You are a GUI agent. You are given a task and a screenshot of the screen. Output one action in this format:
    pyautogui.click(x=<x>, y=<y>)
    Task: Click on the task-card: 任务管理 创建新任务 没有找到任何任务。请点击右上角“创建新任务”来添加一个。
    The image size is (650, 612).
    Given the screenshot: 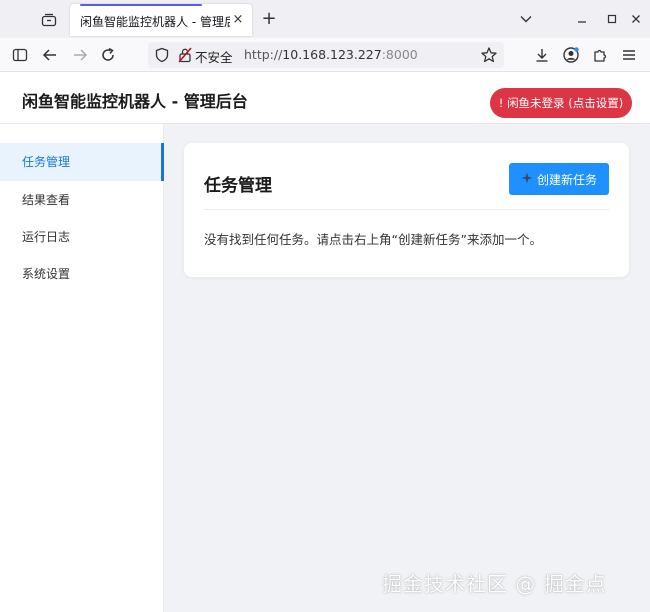 What is the action you would take?
    pyautogui.click(x=406, y=210)
    